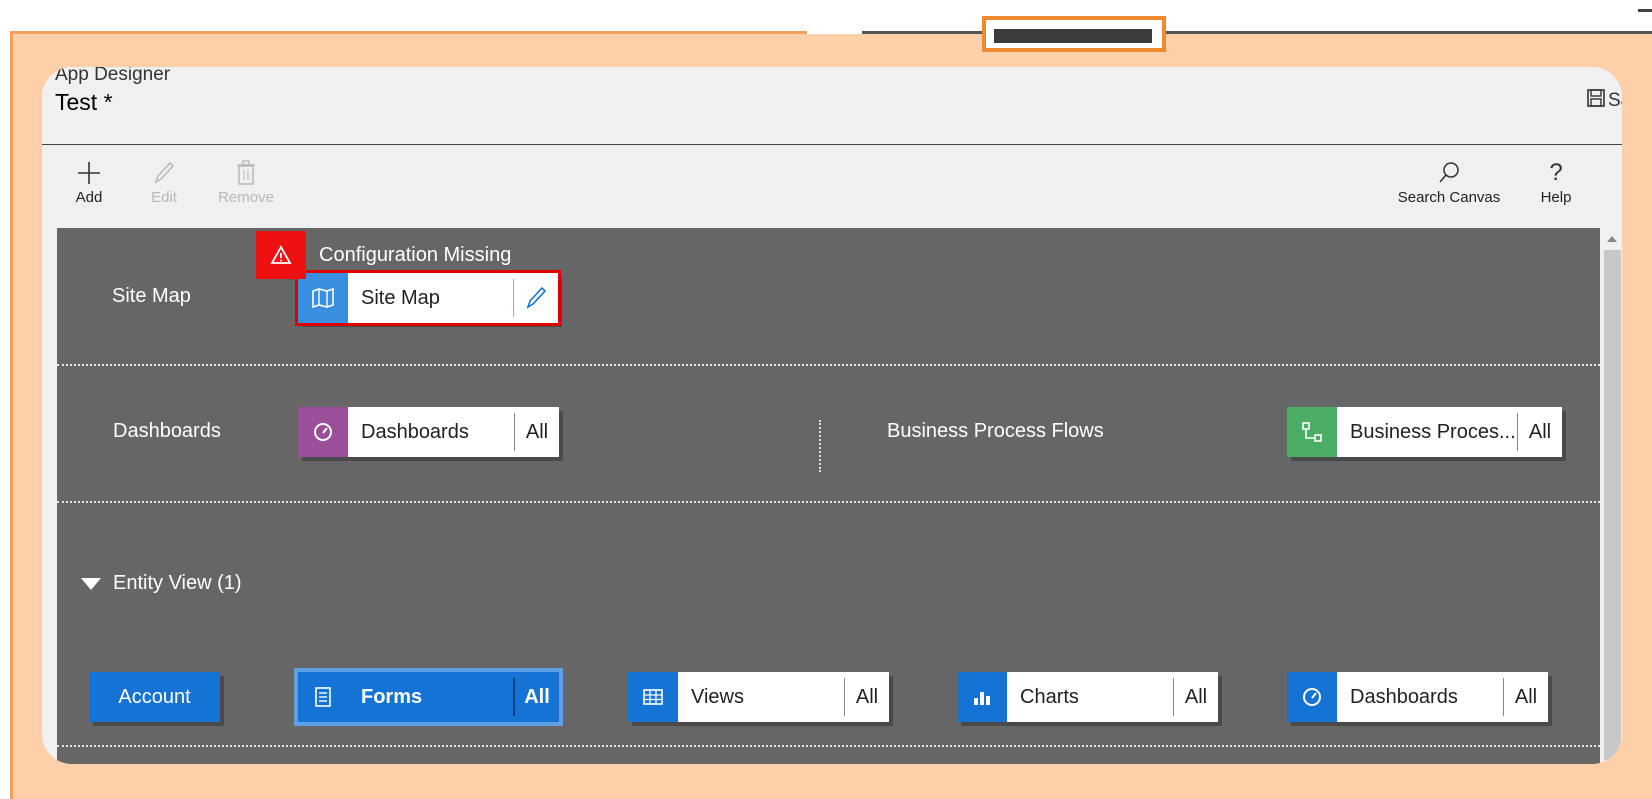 This screenshot has height=799, width=1652. What do you see at coordinates (1612, 239) in the screenshot?
I see `scroll-up-icon` at bounding box center [1612, 239].